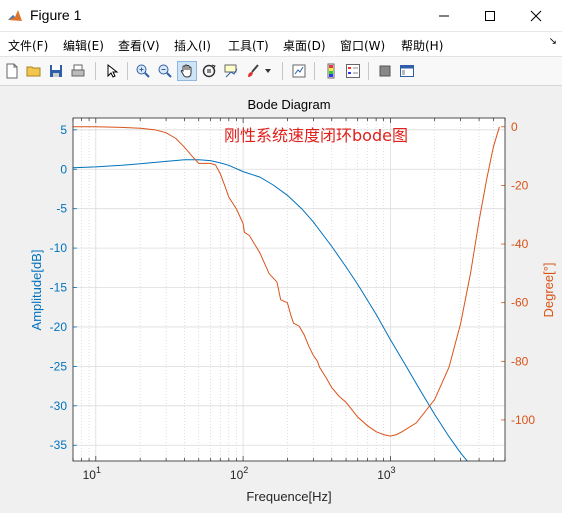 The width and height of the screenshot is (562, 513). I want to click on maximize-icon, so click(490, 15).